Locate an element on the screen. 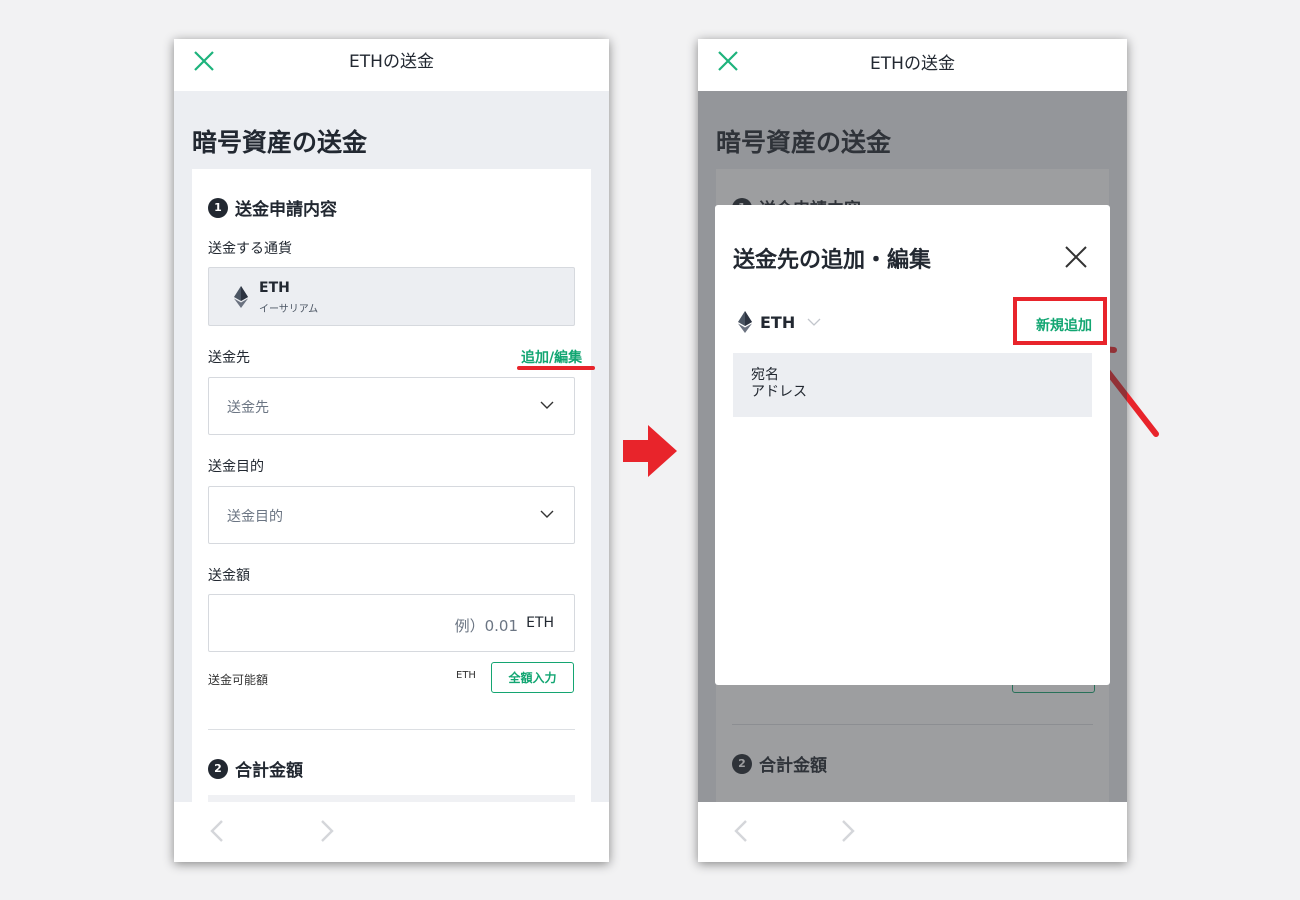  purpose-placeholder: 送金目的 is located at coordinates (255, 517).